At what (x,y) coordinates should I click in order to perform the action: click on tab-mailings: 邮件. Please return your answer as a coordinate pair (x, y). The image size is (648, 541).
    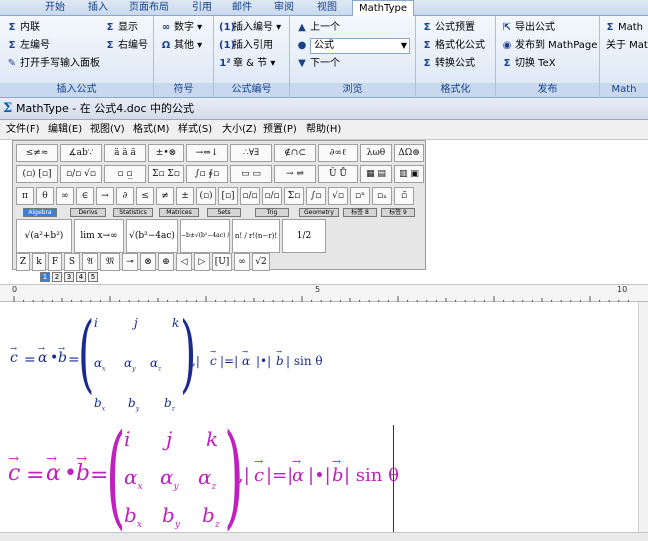
    Looking at the image, I should click on (242, 8).